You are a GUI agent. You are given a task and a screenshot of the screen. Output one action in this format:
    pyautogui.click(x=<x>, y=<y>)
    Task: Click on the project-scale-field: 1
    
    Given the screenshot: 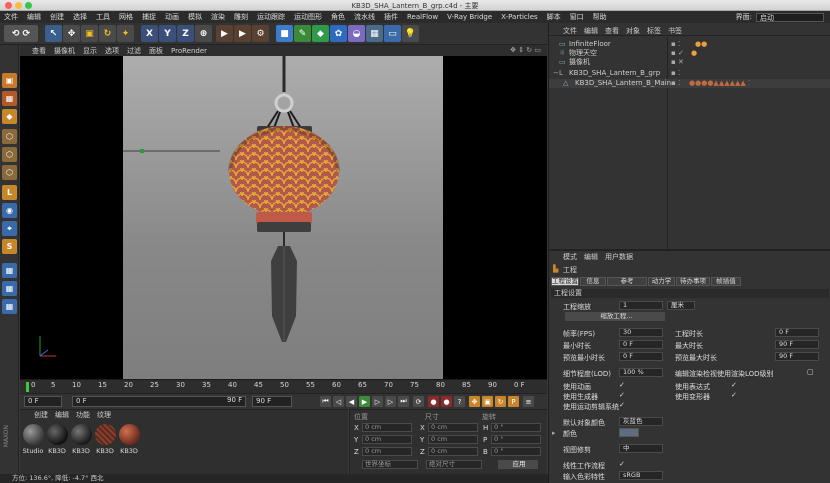 What is the action you would take?
    pyautogui.click(x=641, y=305)
    